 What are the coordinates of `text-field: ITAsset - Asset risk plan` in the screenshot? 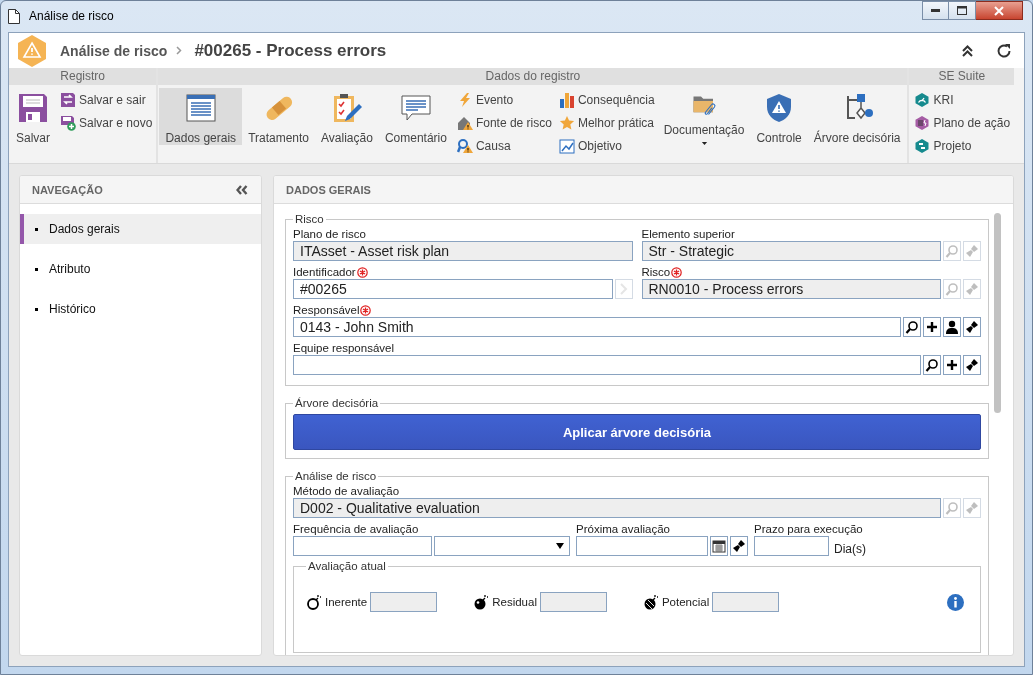 It's located at (463, 251).